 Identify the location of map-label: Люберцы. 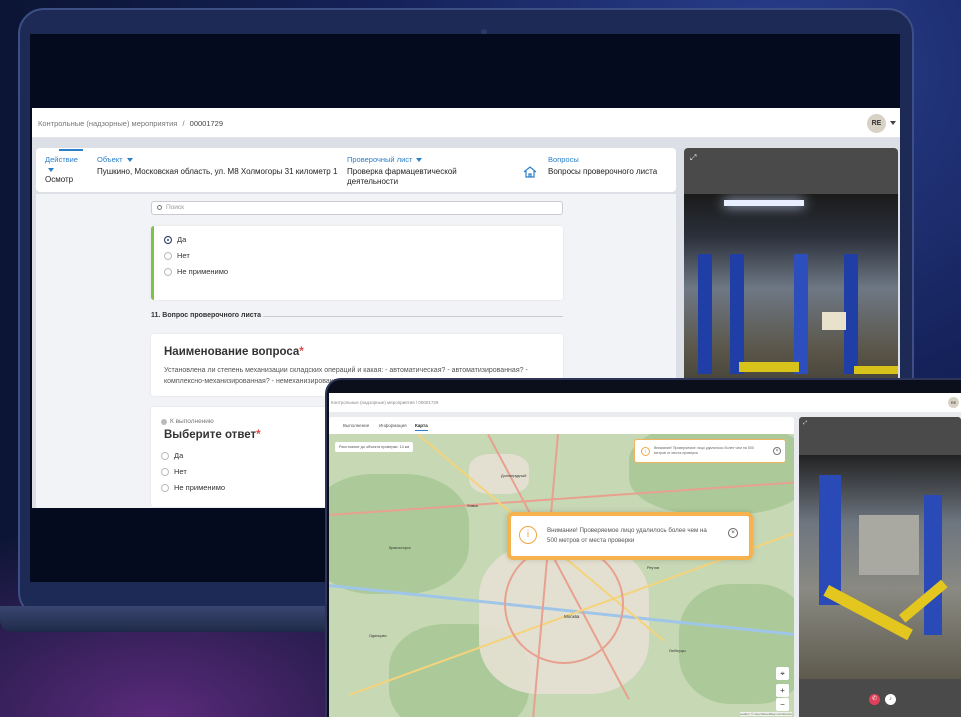
(677, 651).